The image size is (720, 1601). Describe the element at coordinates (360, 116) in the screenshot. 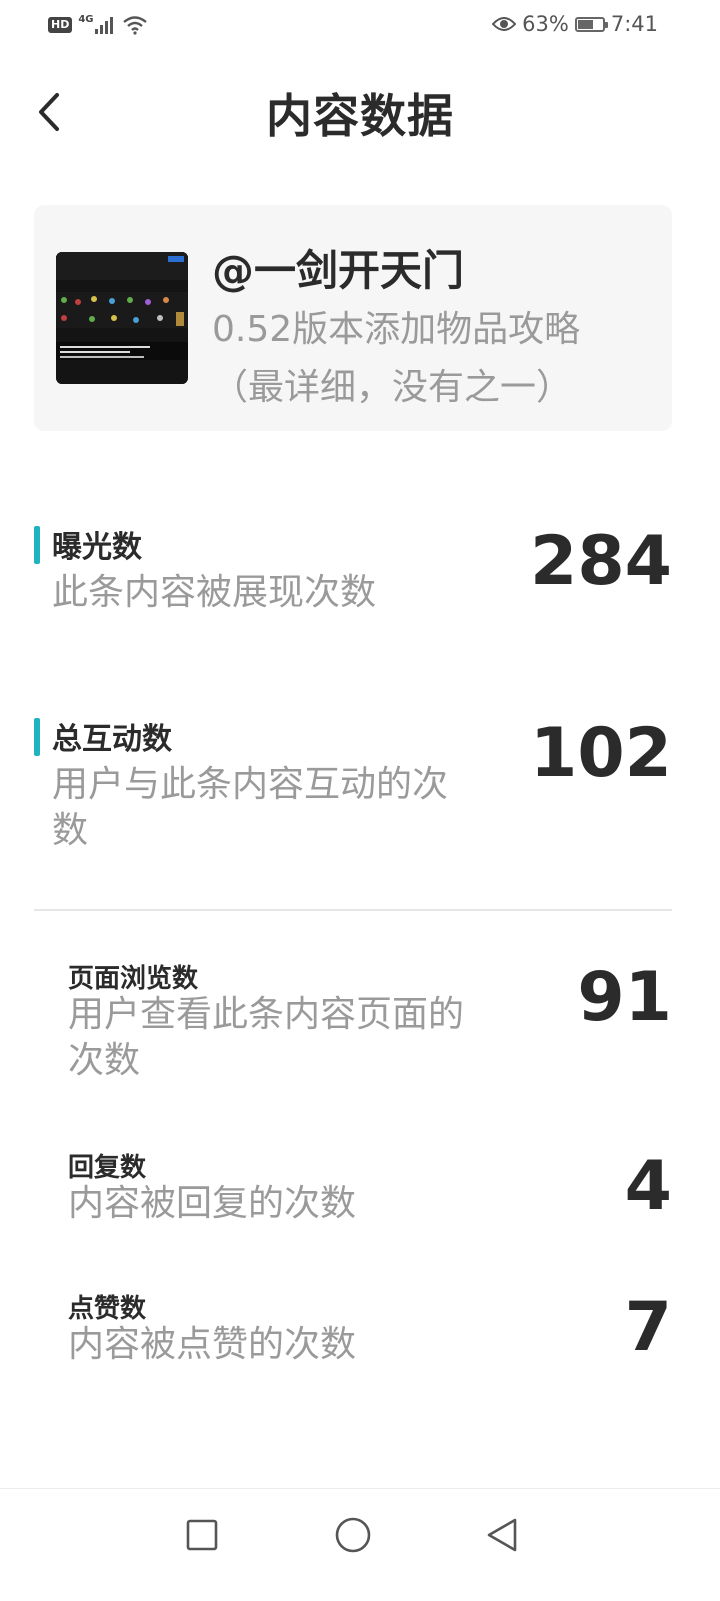

I see `page-title: 内容数据` at that location.